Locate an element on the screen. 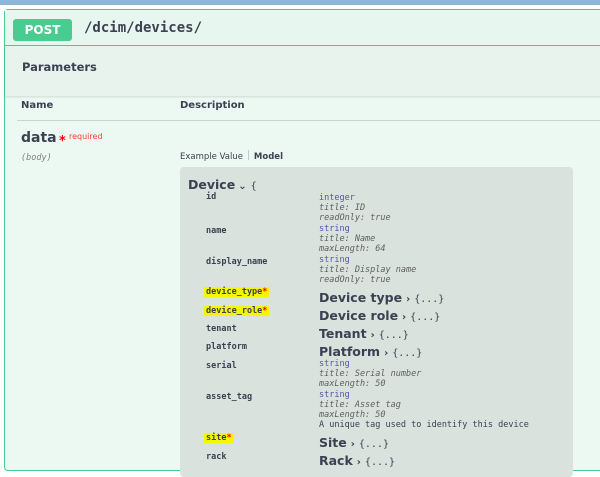 This screenshot has width=600, height=477. field-name-type: string title: Name maxLength: 64 is located at coordinates (352, 239).